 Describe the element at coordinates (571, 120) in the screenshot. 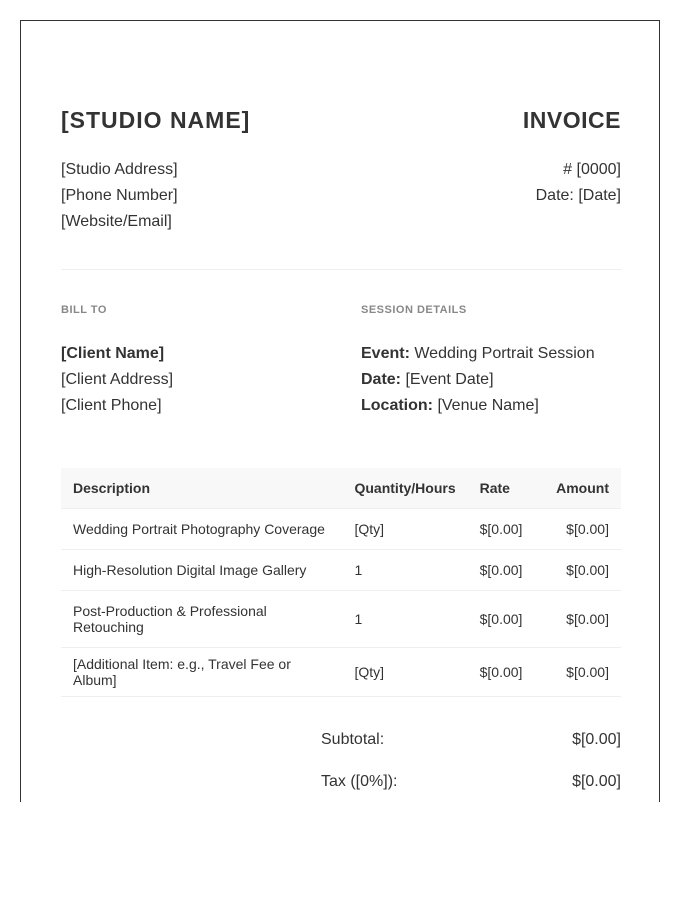

I see `invoice-title: INVOICE` at that location.